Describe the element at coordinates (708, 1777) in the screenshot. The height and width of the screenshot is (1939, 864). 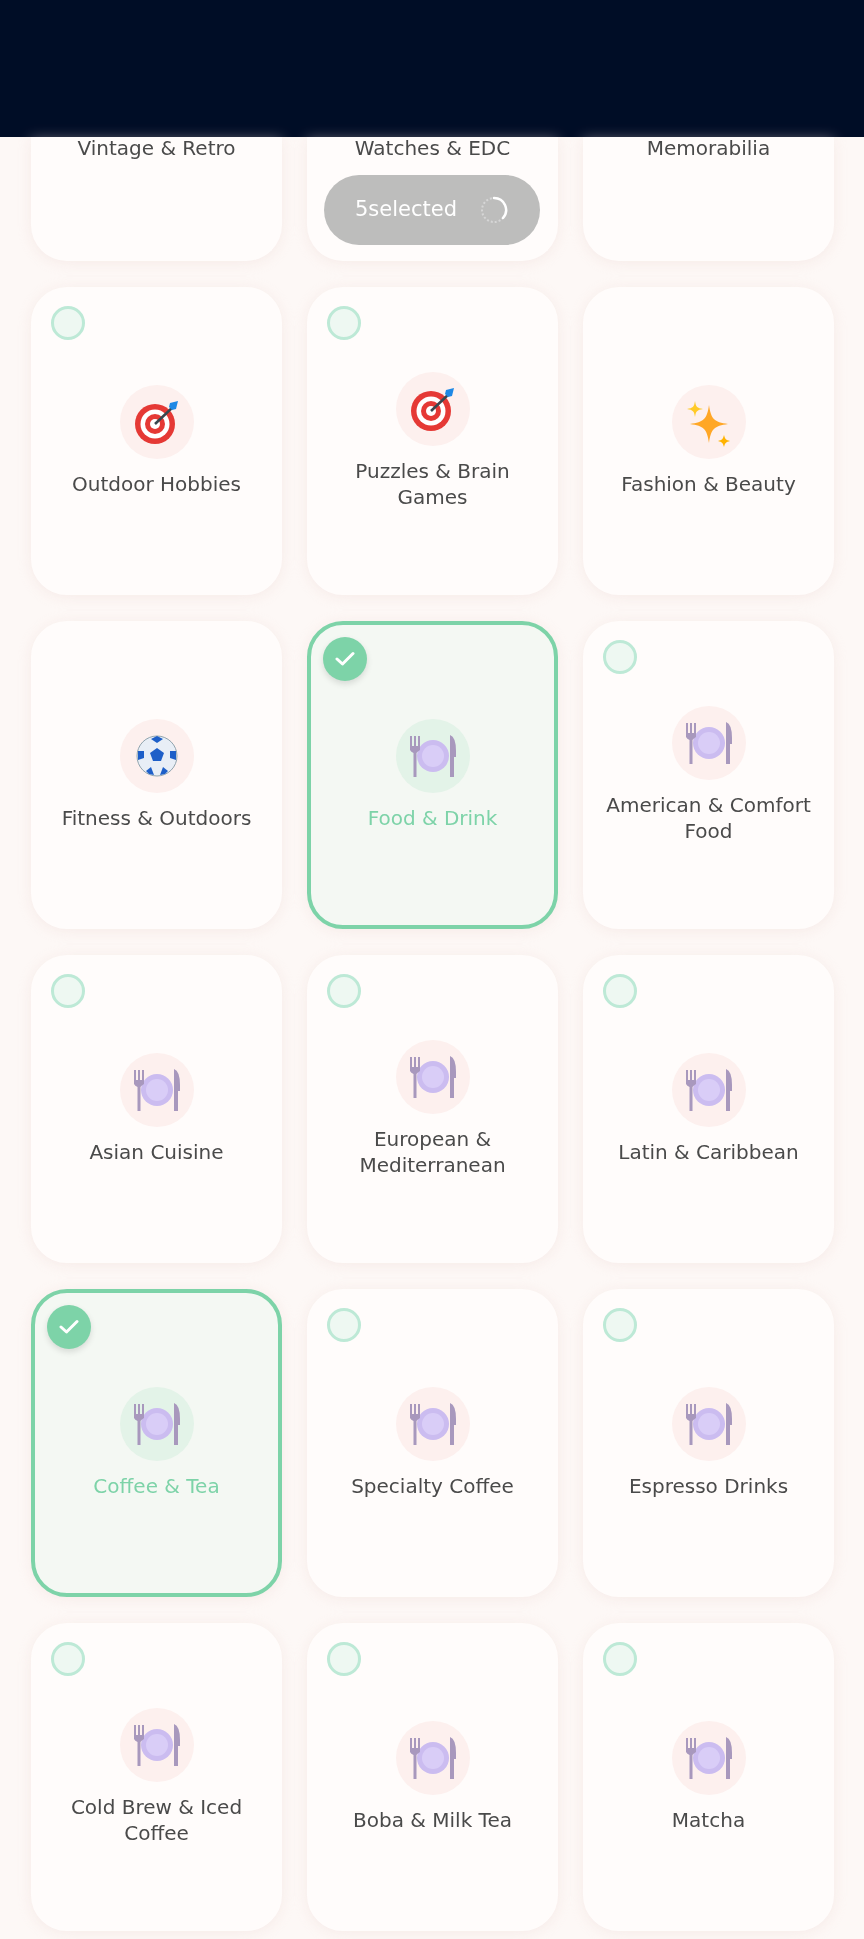
I see `category-card: Matcha` at that location.